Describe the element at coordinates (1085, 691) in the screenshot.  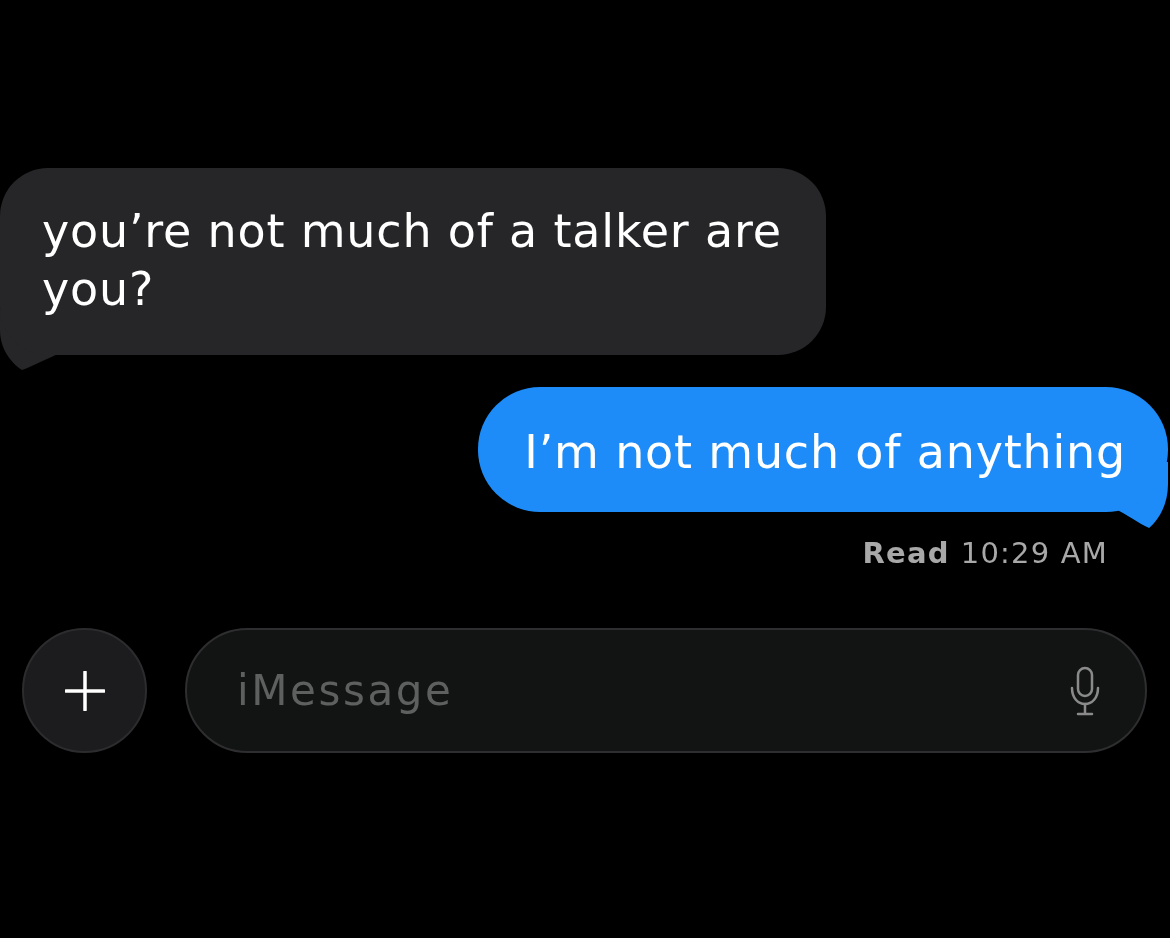
I see `microphone-icon` at that location.